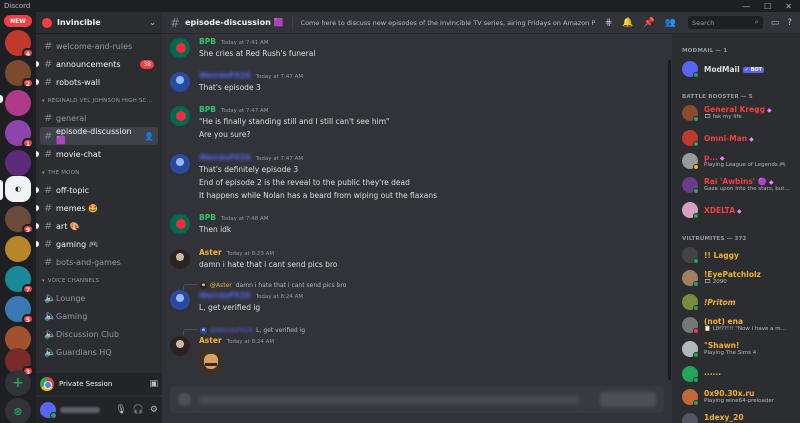 This screenshot has height=423, width=800. Describe the element at coordinates (789, 23) in the screenshot. I see `help-icon: ?` at that location.